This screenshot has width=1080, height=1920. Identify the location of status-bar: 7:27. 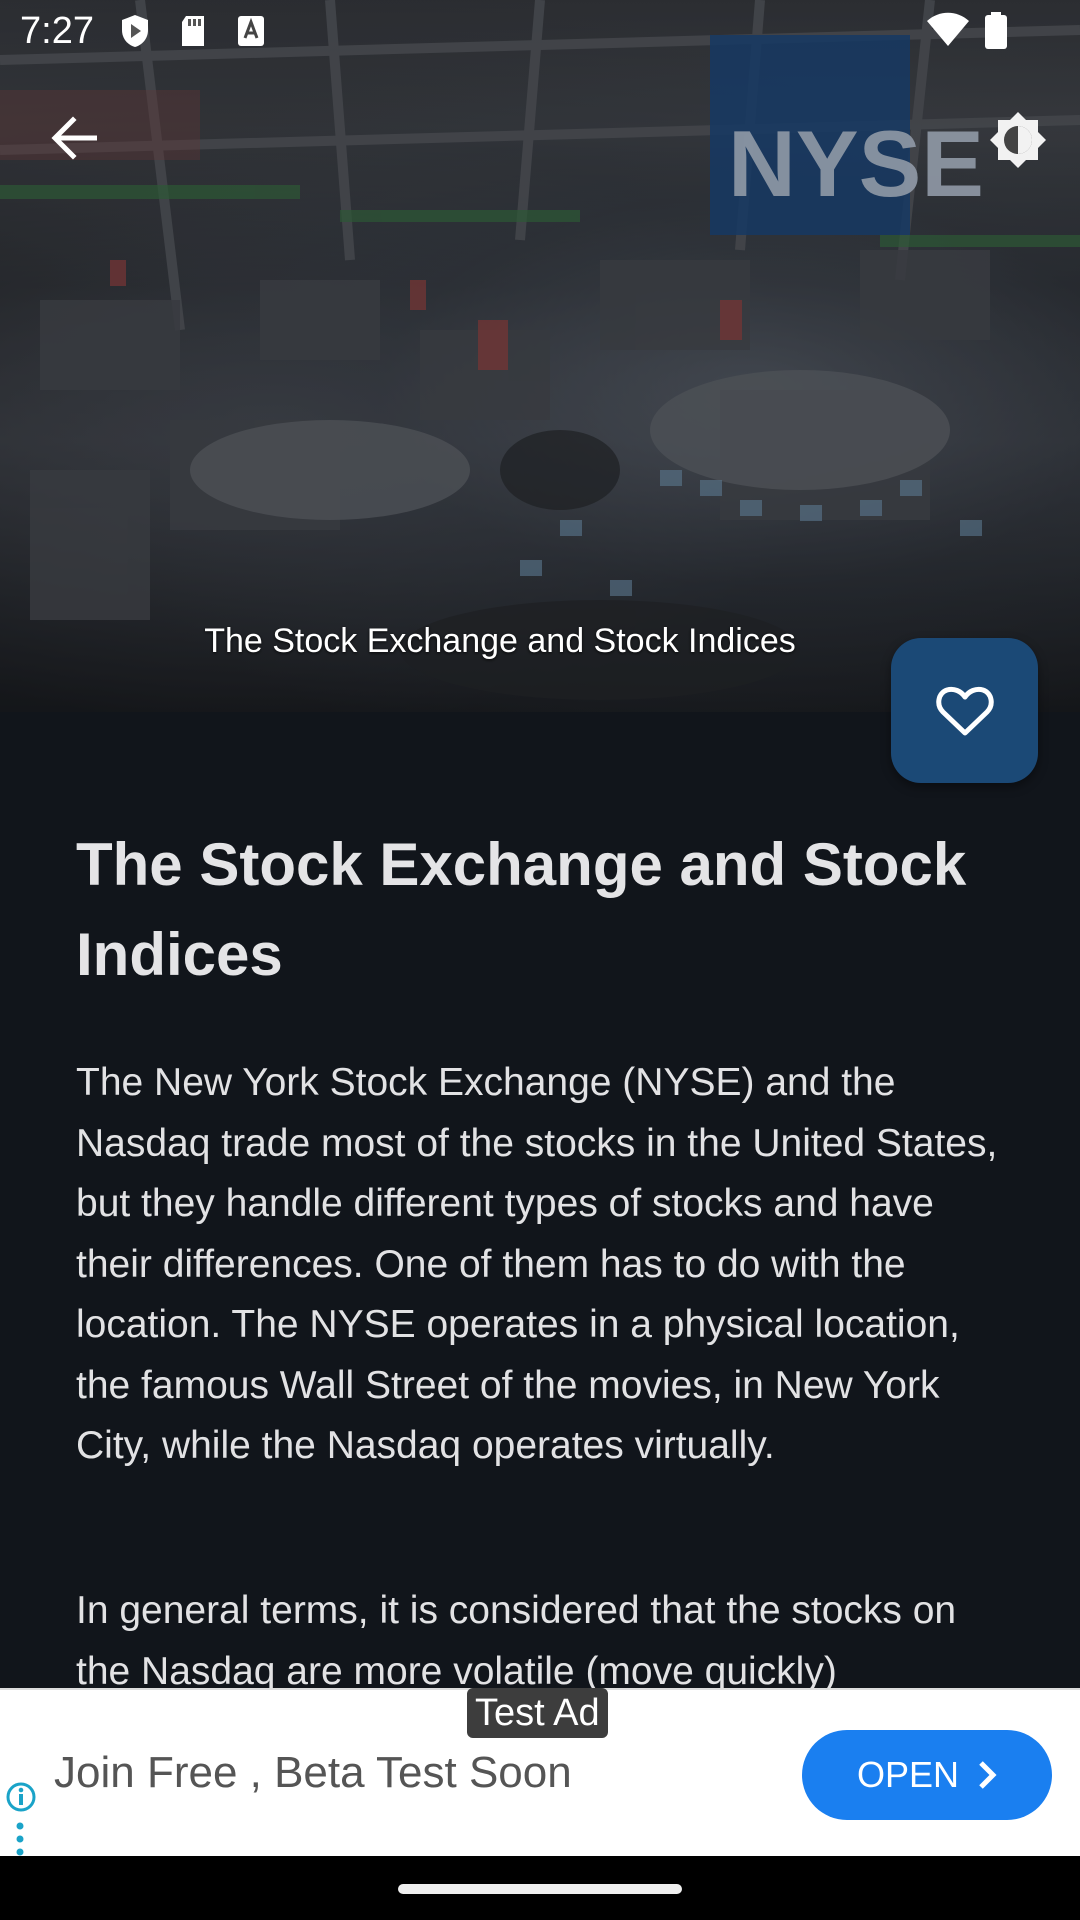
(540, 32).